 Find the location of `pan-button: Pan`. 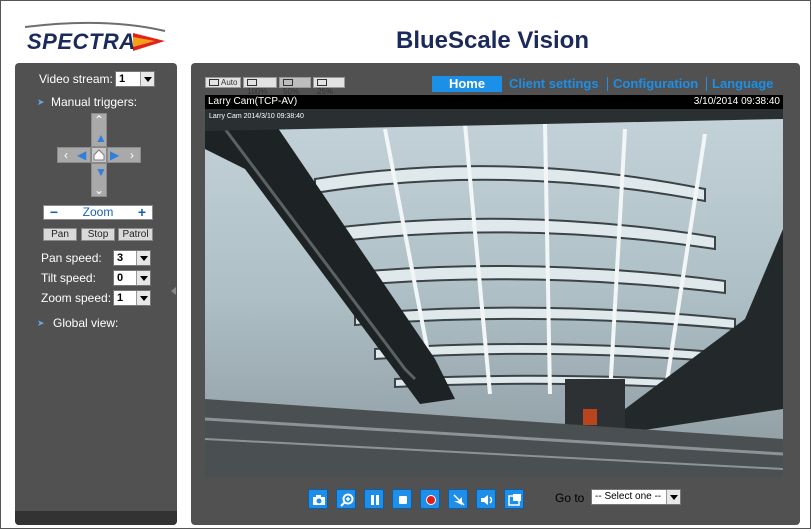

pan-button: Pan is located at coordinates (60, 234).